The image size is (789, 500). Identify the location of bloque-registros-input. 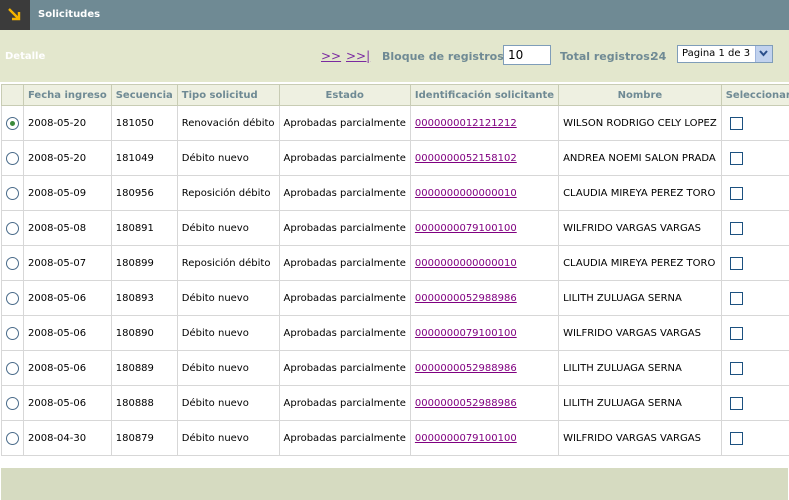
(527, 55).